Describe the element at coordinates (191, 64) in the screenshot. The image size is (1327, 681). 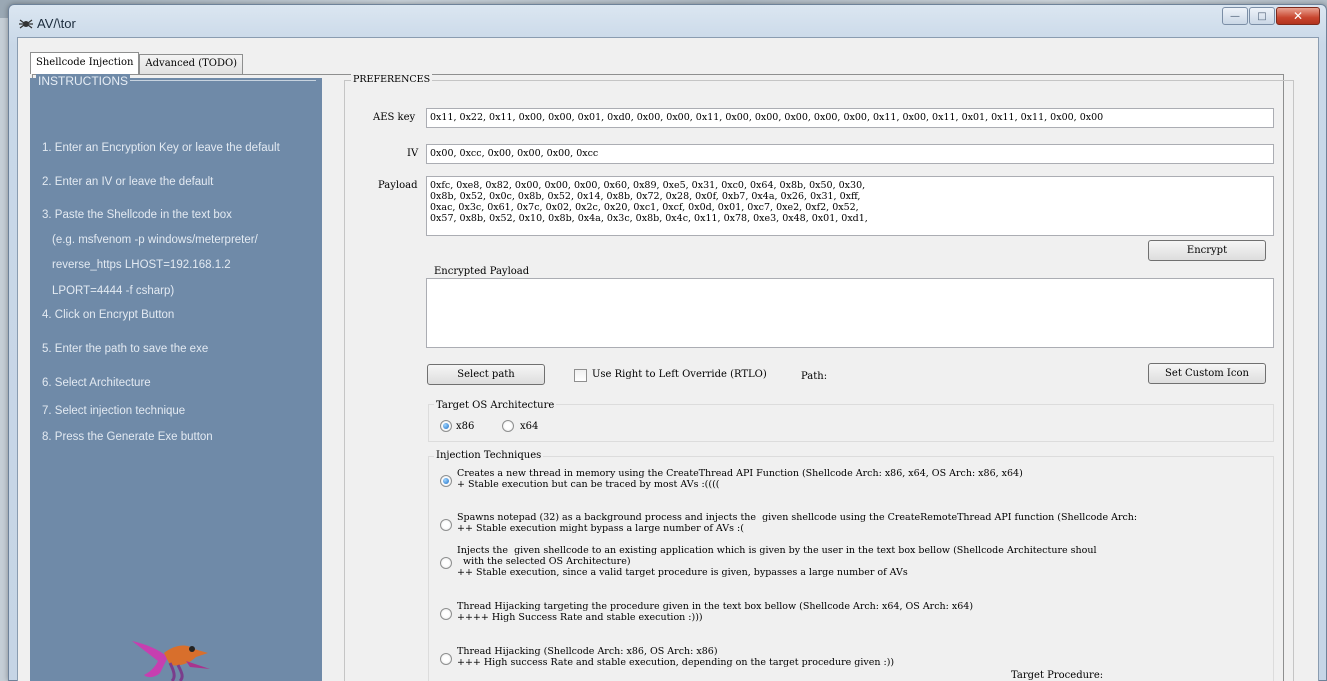
I see `tab-advanced: Advanced (TODO)` at that location.